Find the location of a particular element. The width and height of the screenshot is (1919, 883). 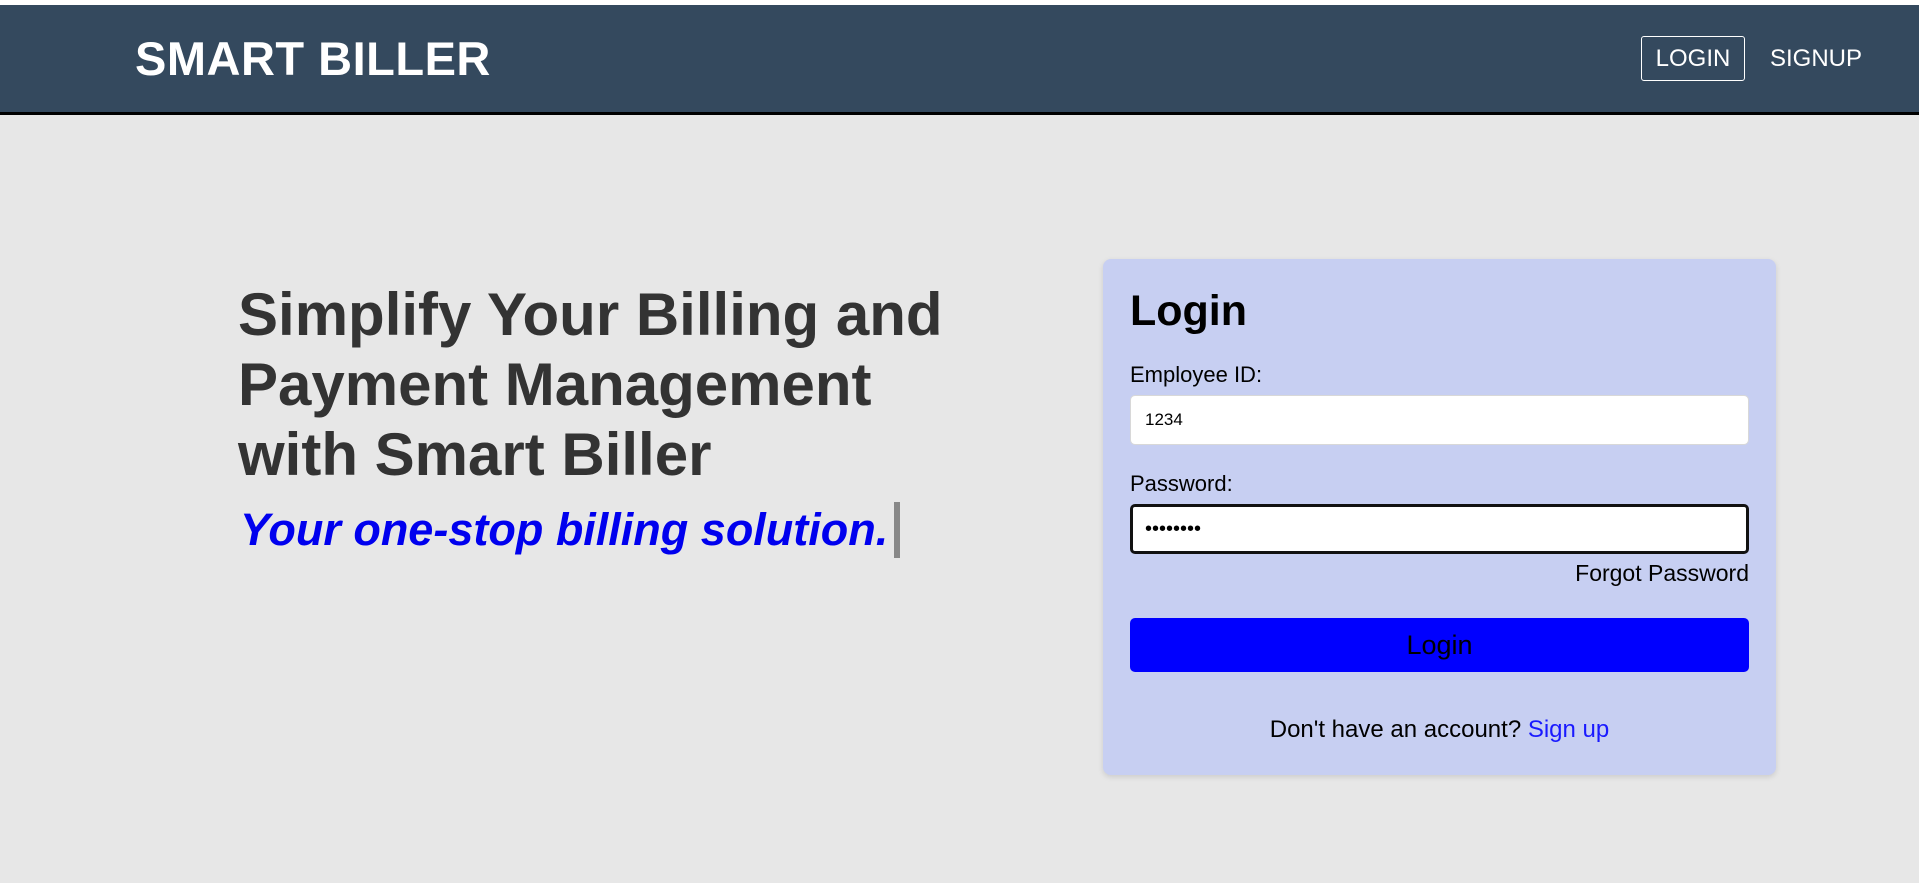

nav-signup-link: SIGNUP is located at coordinates (1816, 58).